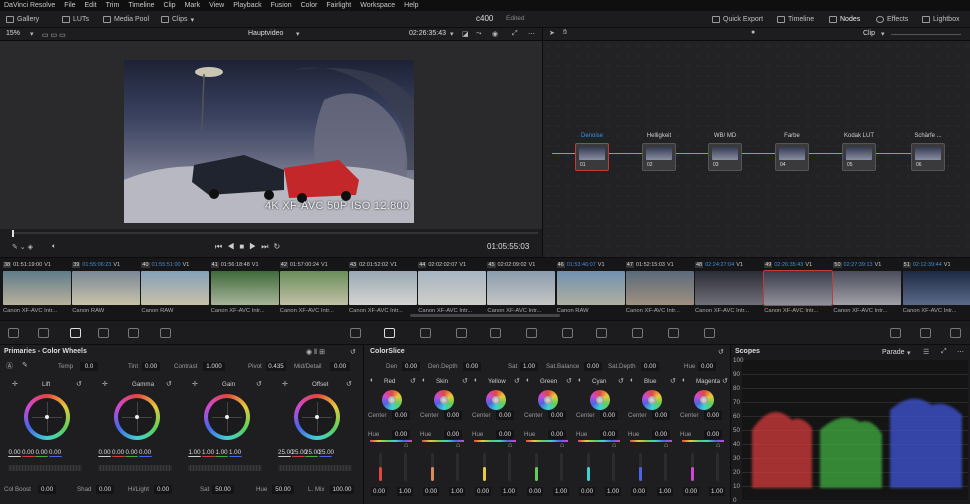 Image resolution: width=970 pixels, height=504 pixels. I want to click on menu-item: Edit, so click(91, 5).